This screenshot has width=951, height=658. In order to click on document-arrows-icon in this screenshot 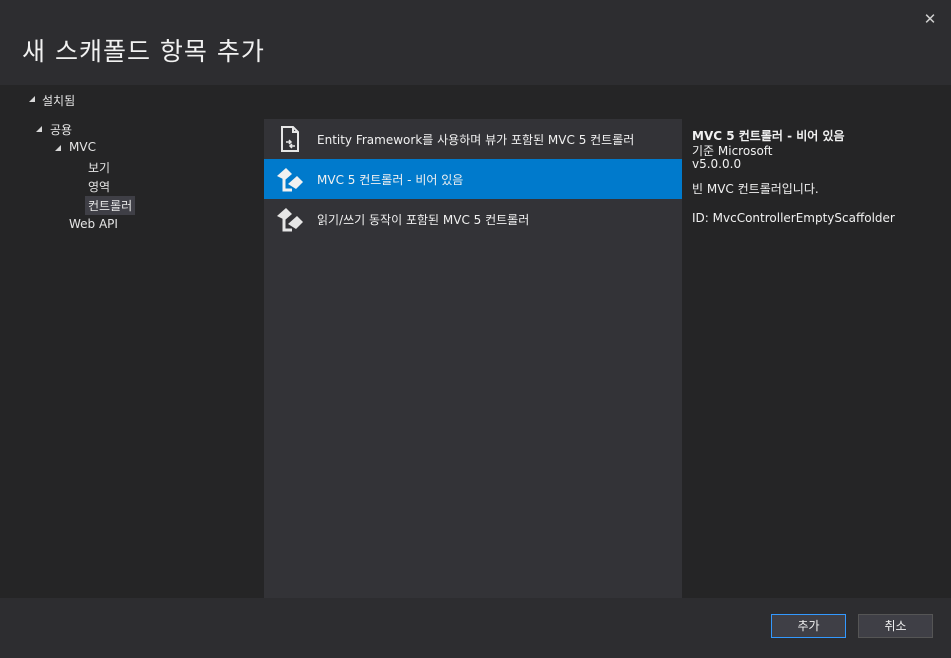, I will do `click(290, 139)`.